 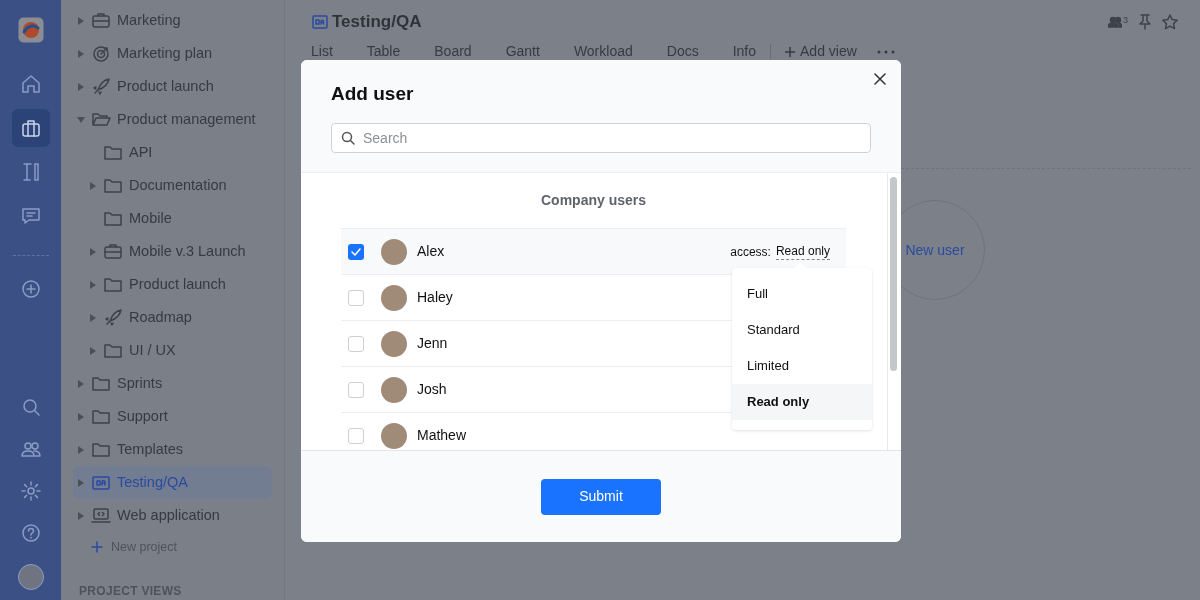 What do you see at coordinates (802, 402) in the screenshot?
I see `menu-option: Read only` at bounding box center [802, 402].